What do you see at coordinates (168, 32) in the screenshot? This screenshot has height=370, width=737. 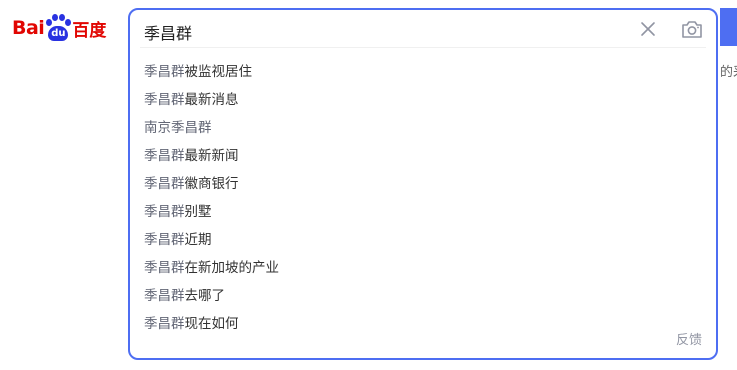 I see `search-input: 季昌群` at bounding box center [168, 32].